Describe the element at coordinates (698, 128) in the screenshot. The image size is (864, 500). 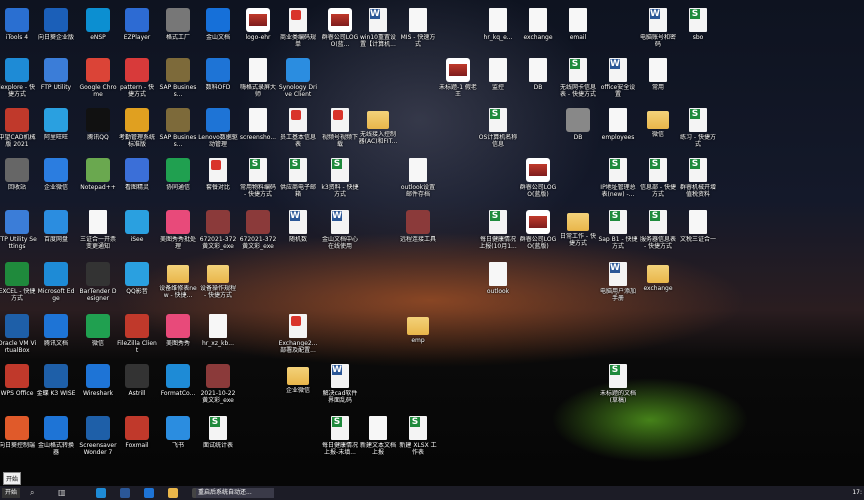
I see `desktop-icon: 练习 - 快捷方式` at that location.